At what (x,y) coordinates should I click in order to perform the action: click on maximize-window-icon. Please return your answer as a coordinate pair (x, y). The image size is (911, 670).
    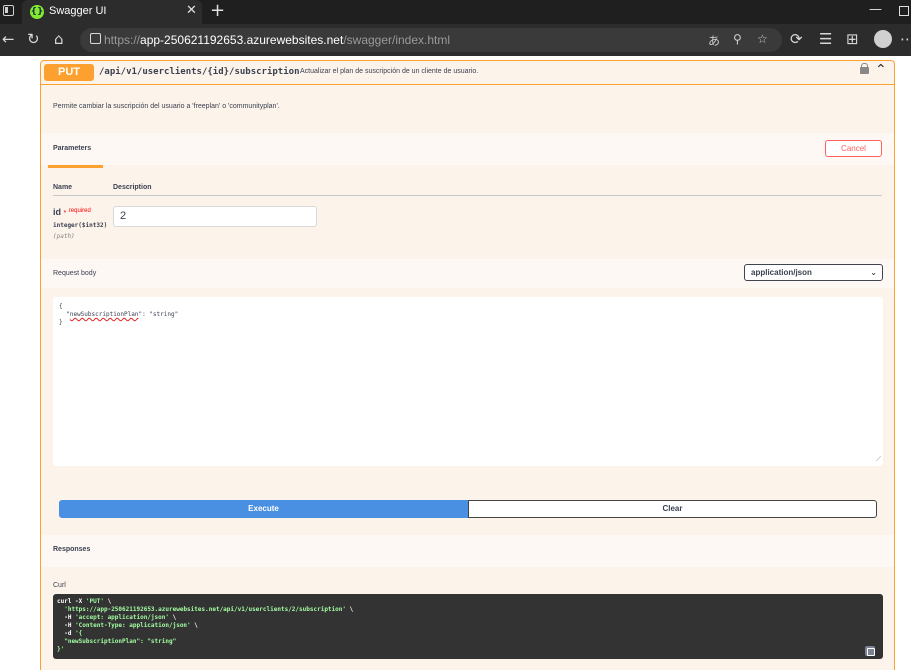
    Looking at the image, I should click on (904, 11).